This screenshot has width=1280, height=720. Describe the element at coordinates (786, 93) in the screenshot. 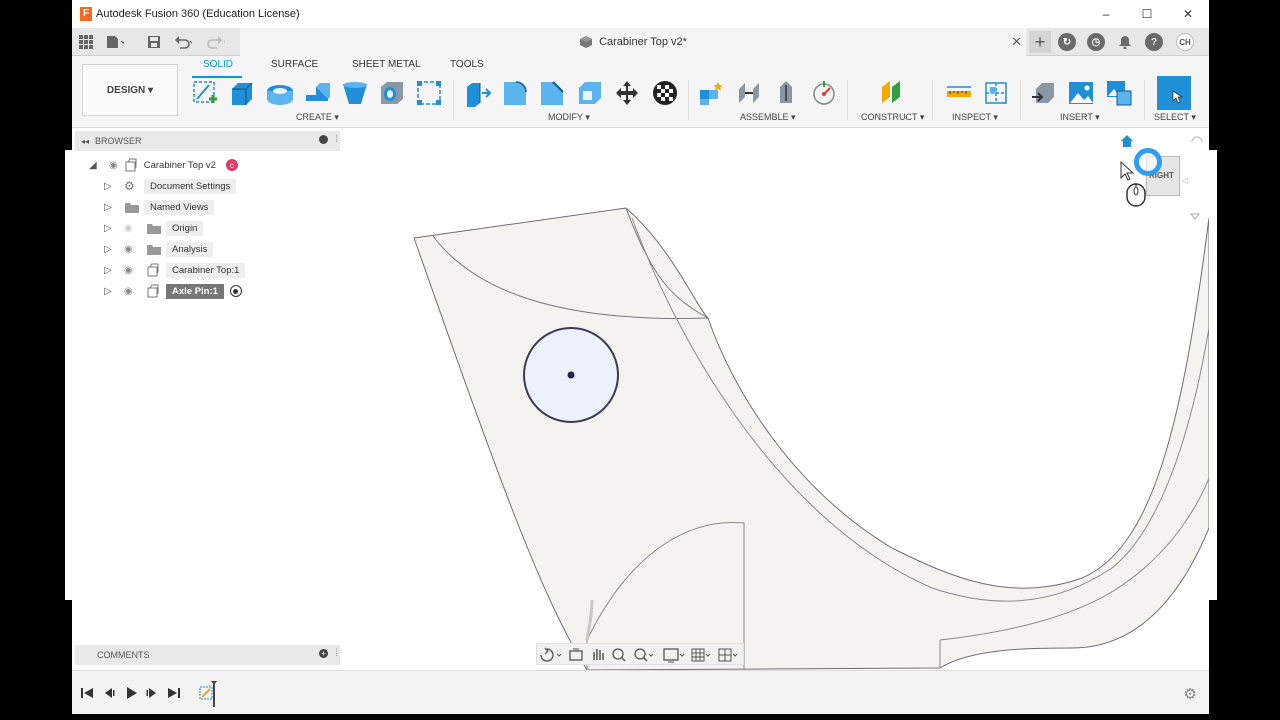

I see `as-built-joint-icon` at that location.